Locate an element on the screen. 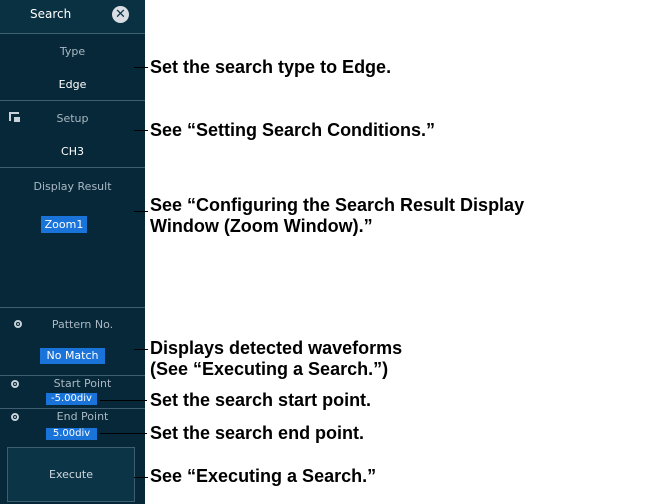 The width and height of the screenshot is (659, 504). annotation-setup: See “Setting Search Conditions.” is located at coordinates (293, 130).